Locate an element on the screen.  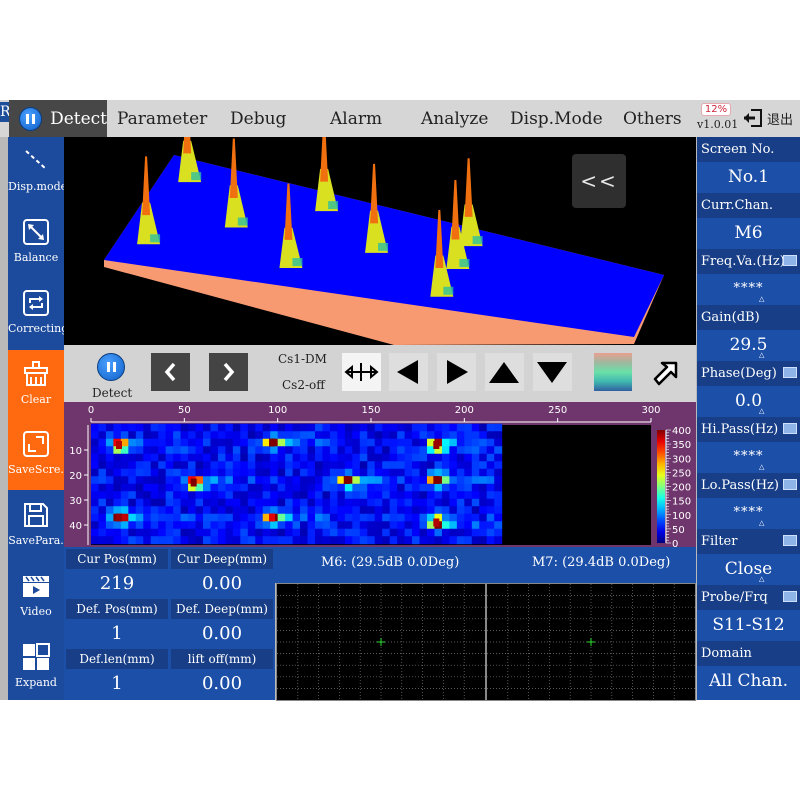
sidebar-item-clear: Clear is located at coordinates (36, 385).